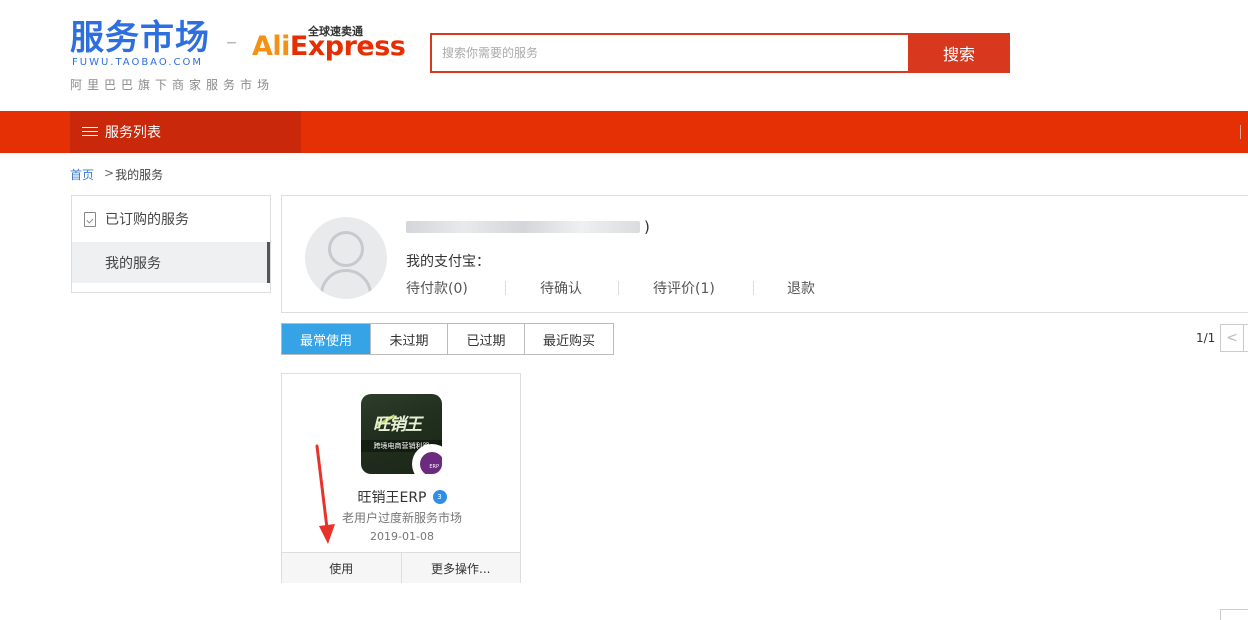 Image resolution: width=1248 pixels, height=620 pixels. What do you see at coordinates (325, 494) in the screenshot?
I see `annotation-arrow-icon` at bounding box center [325, 494].